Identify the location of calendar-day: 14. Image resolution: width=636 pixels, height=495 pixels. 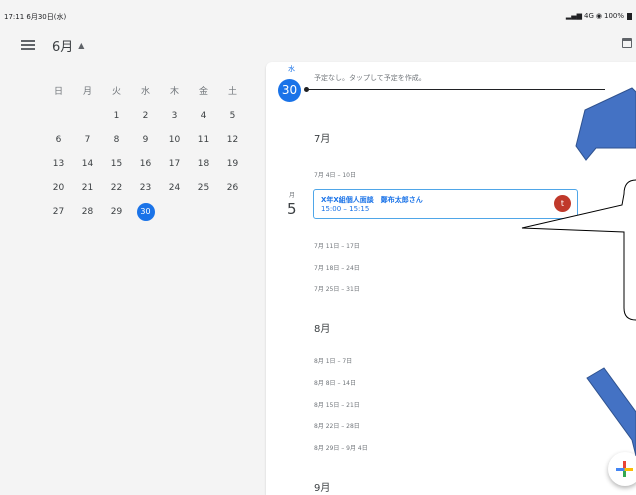
(87, 164).